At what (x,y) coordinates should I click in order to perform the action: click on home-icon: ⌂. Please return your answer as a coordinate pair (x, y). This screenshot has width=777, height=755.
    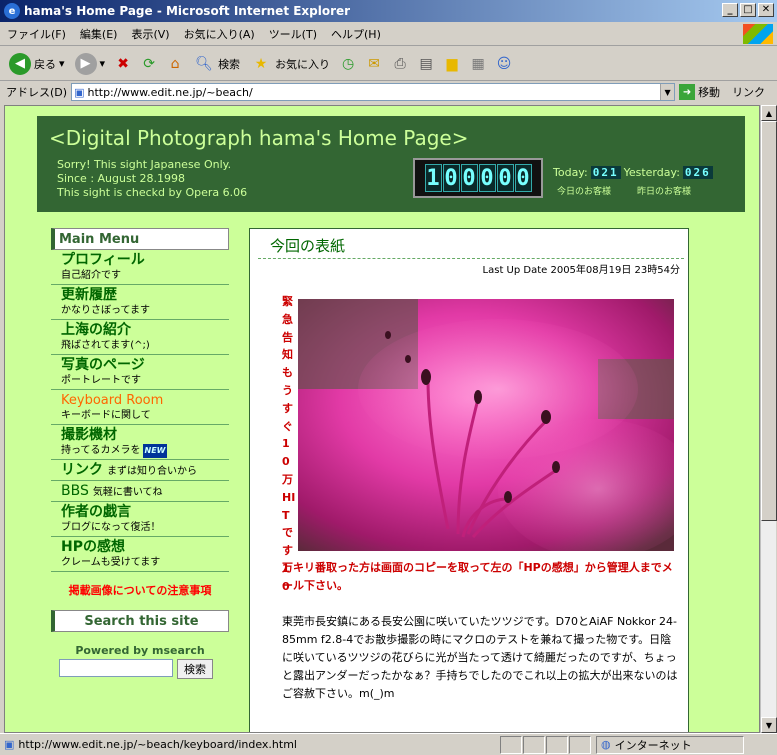
    Looking at the image, I should click on (175, 64).